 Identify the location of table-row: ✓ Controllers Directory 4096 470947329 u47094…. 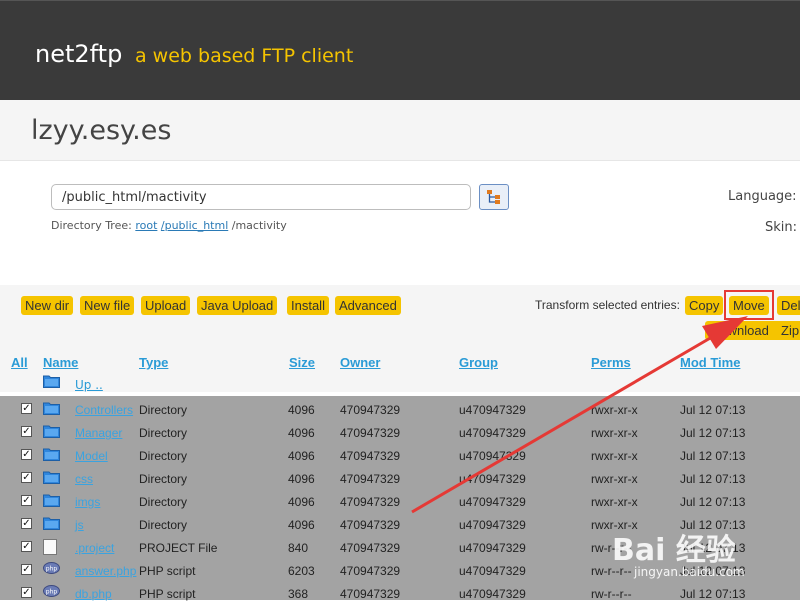
(400, 409).